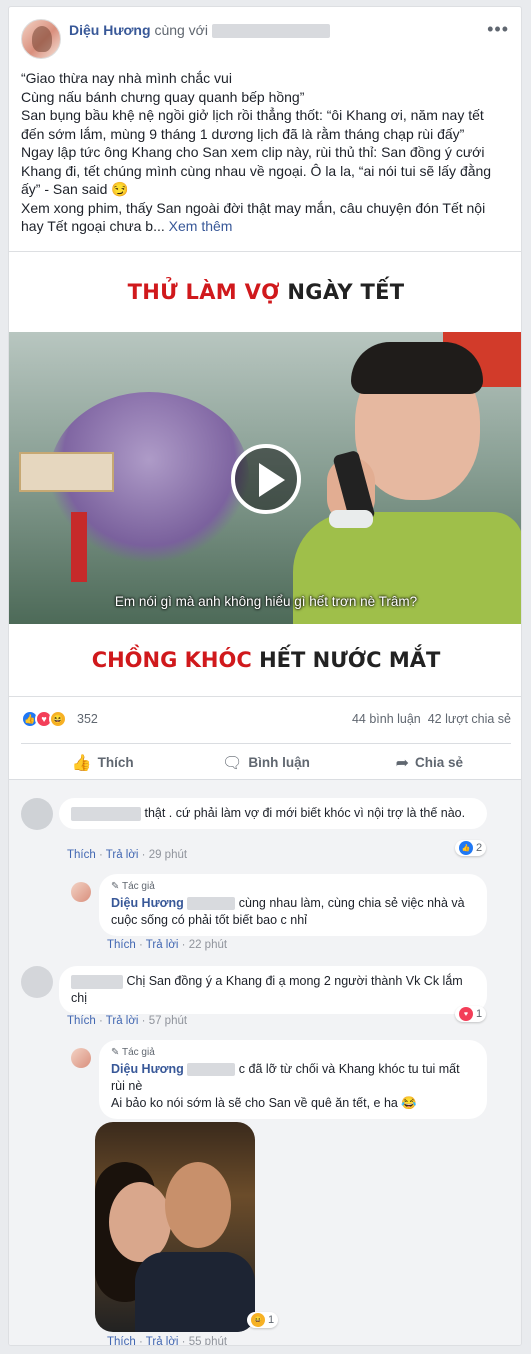 The image size is (531, 1354). I want to click on more-horizontal-icon: •••, so click(498, 29).